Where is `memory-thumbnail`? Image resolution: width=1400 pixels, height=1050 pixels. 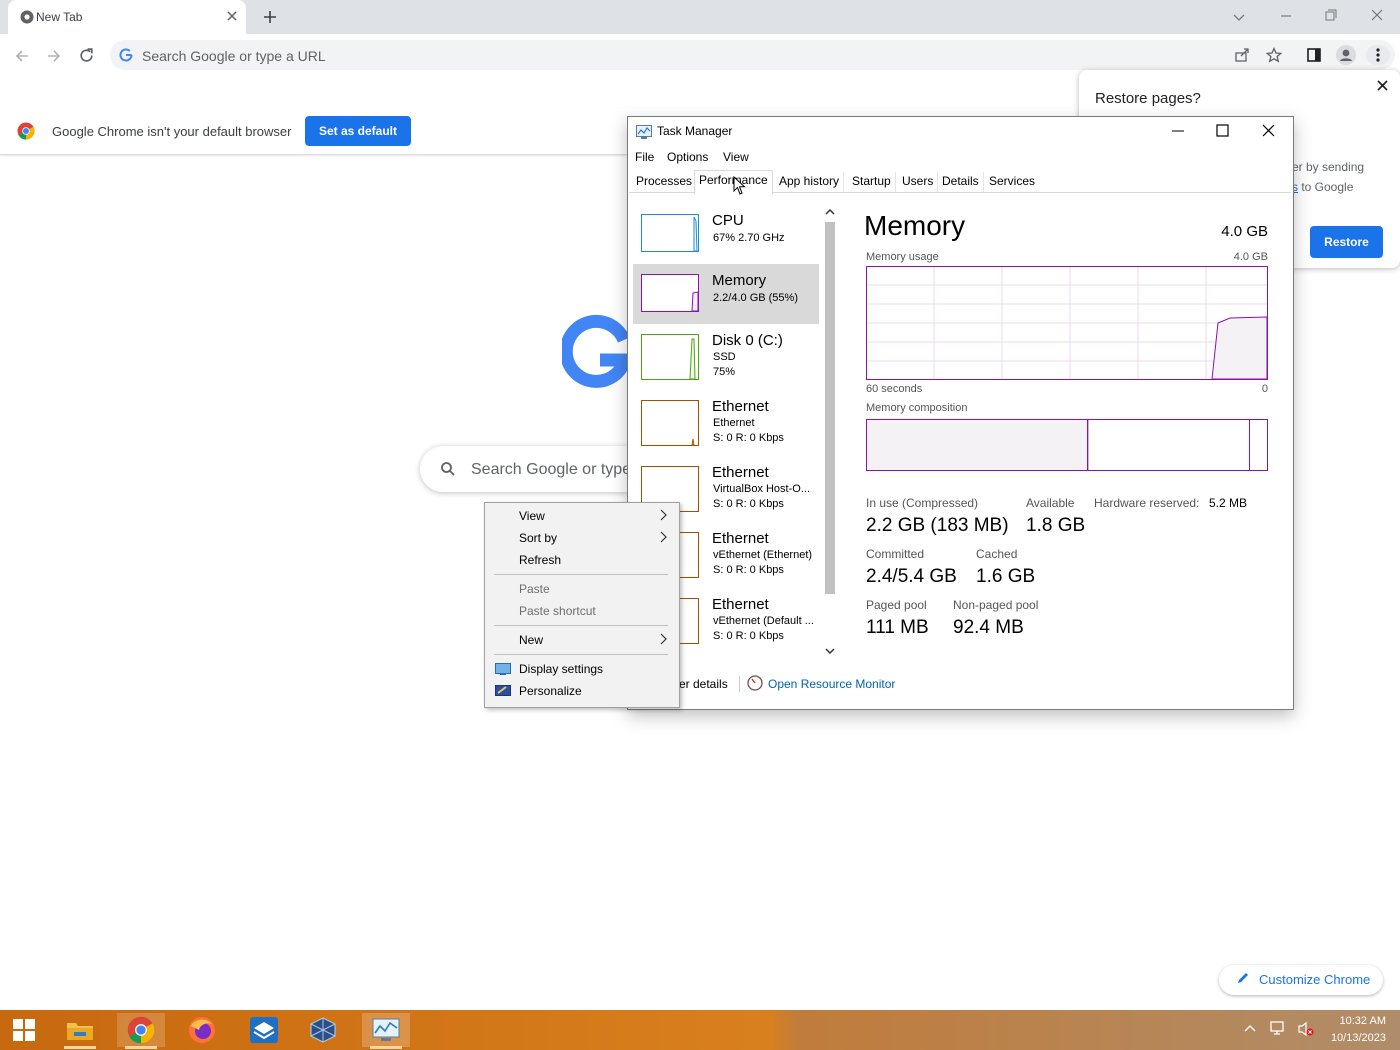 memory-thumbnail is located at coordinates (670, 293).